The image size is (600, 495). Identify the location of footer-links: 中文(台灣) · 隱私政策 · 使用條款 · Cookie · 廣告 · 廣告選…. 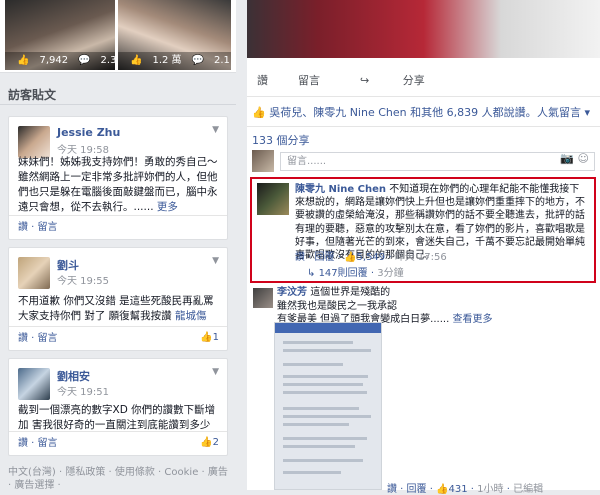
(118, 479).